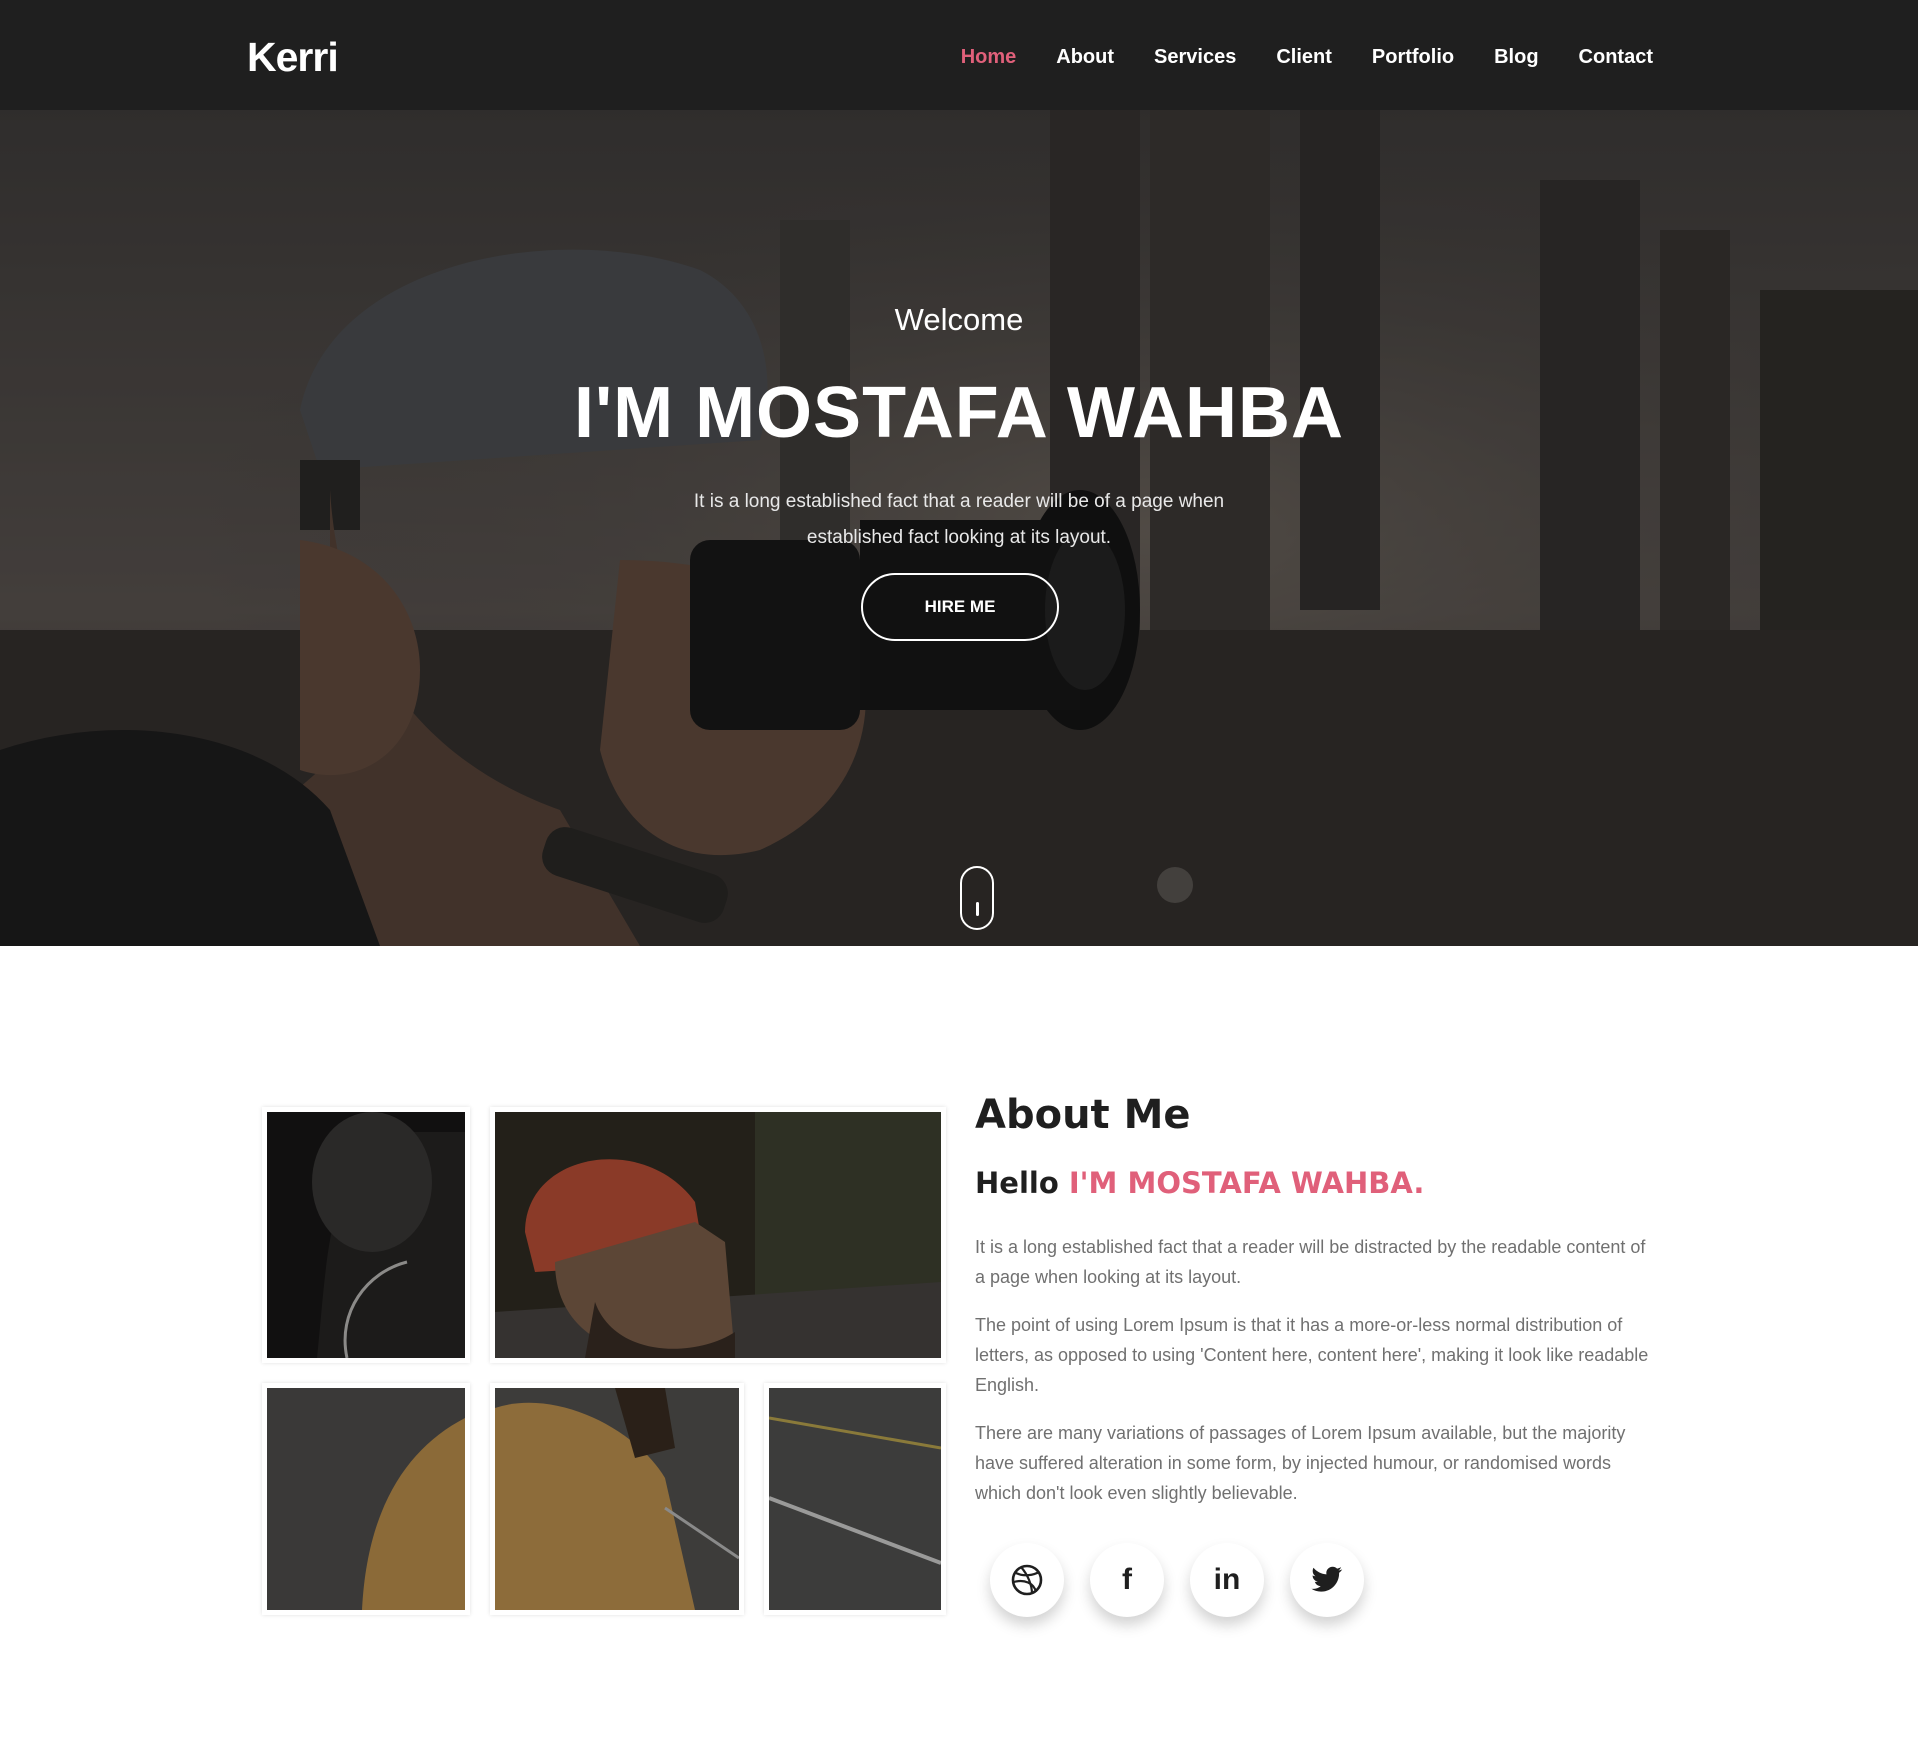  What do you see at coordinates (293, 57) in the screenshot?
I see `brand-logo: Kerri` at bounding box center [293, 57].